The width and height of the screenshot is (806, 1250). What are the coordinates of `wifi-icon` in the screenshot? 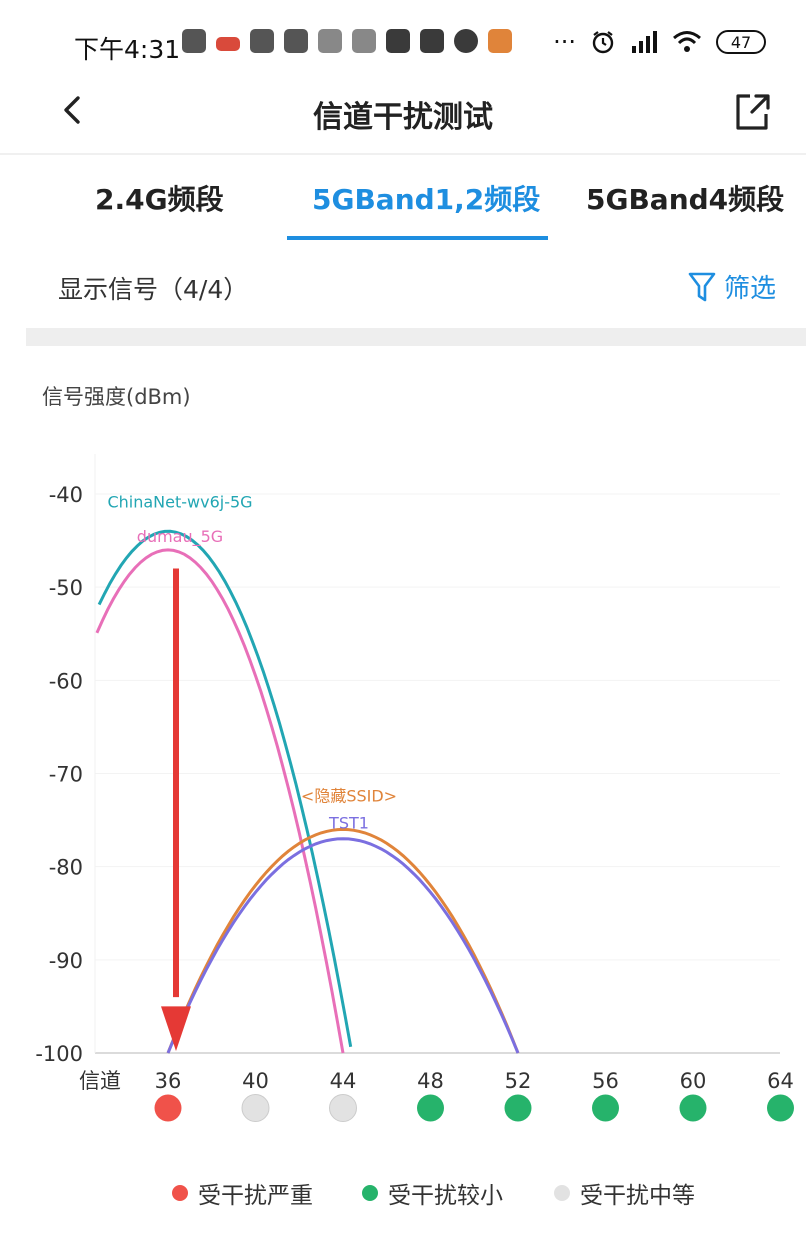 It's located at (687, 41).